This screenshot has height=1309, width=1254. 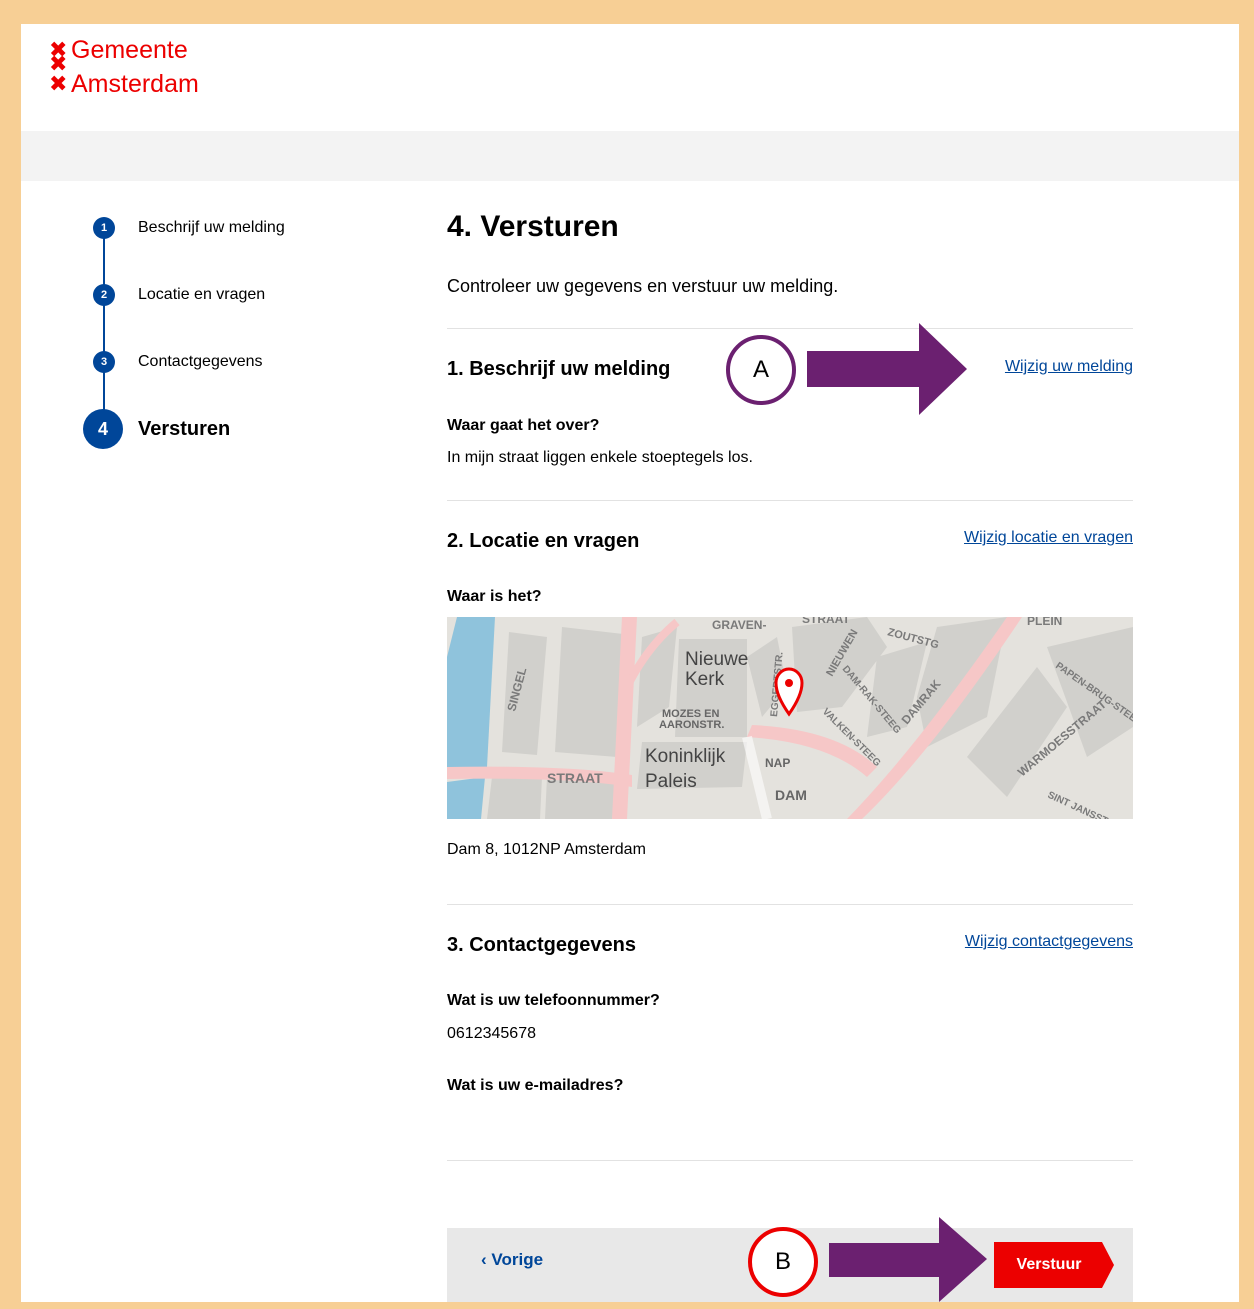 I want to click on step-4-number: 4, so click(x=103, y=429).